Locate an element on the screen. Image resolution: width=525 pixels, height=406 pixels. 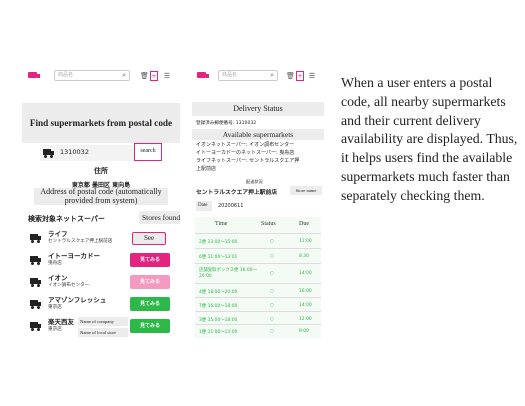
delivery-status-title: Delivery Status is located at coordinates (258, 109).